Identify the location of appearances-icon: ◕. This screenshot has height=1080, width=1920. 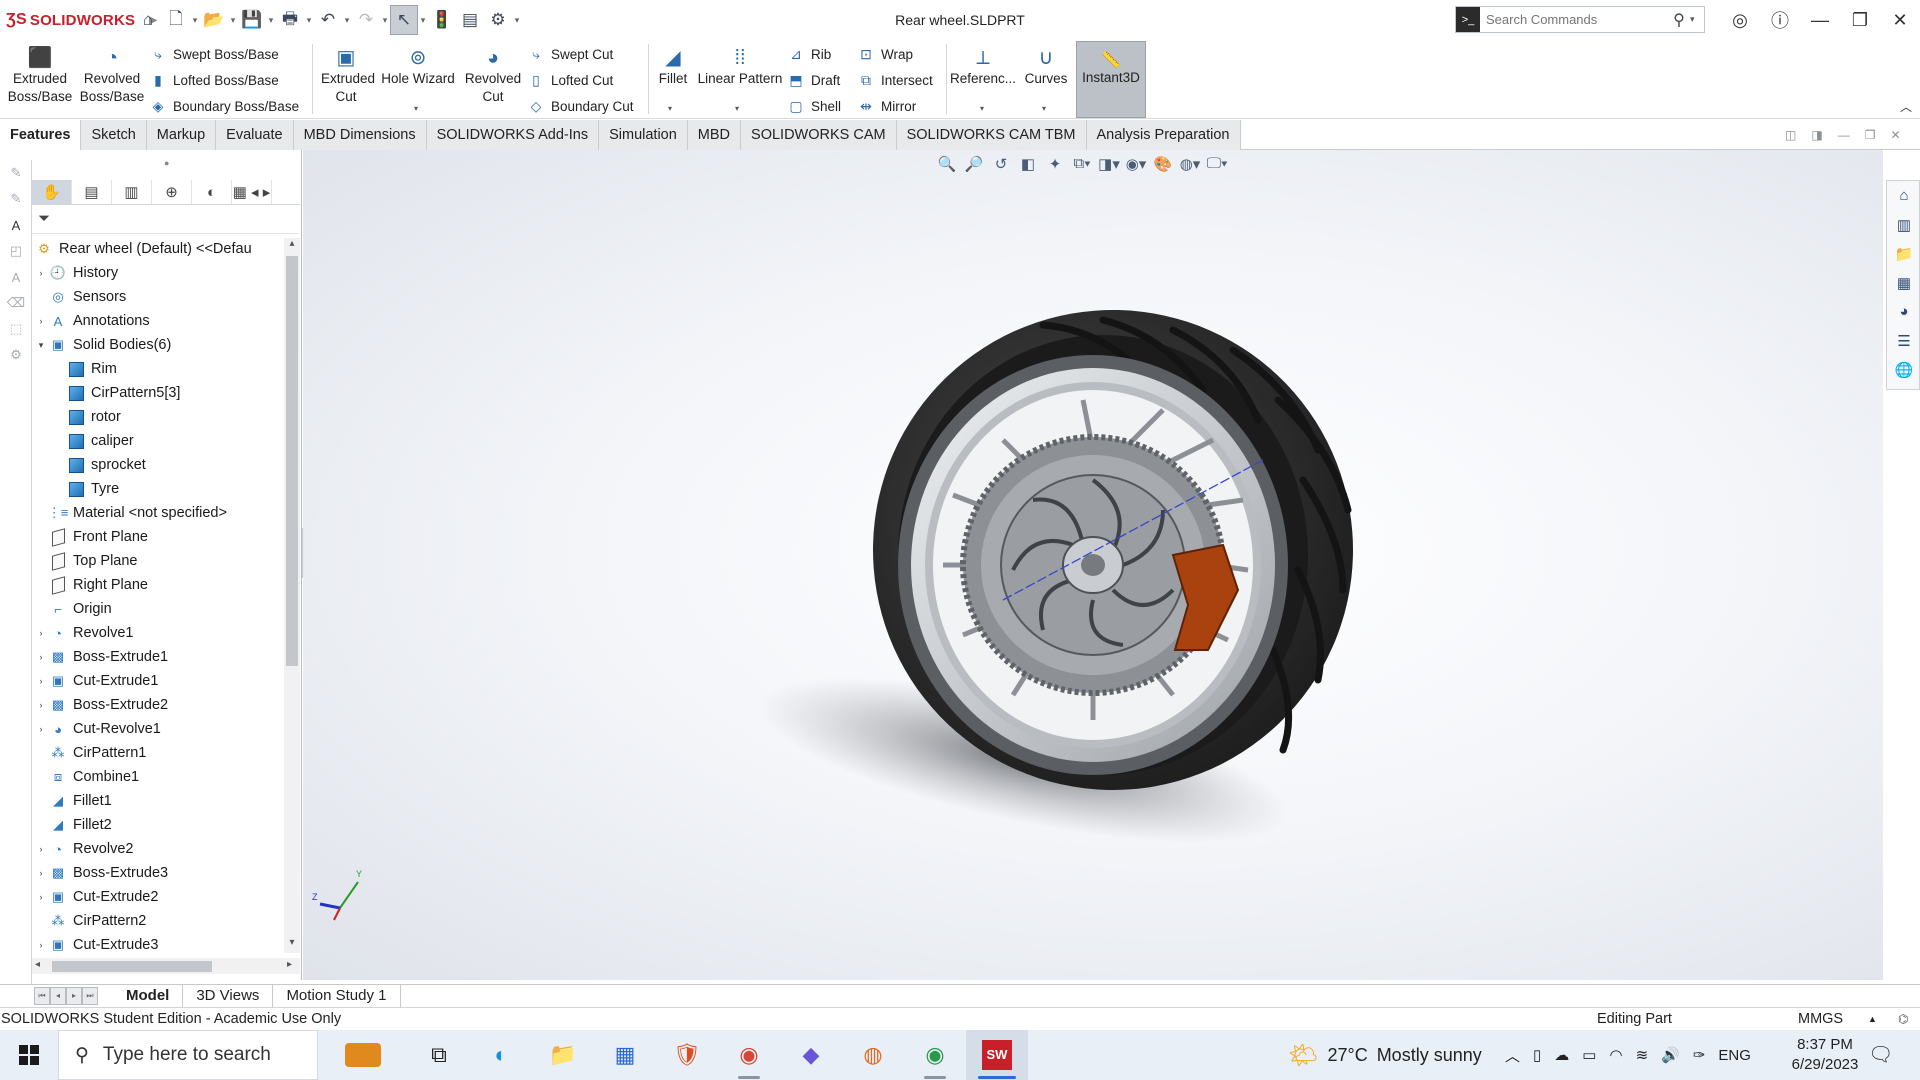
(1903, 311).